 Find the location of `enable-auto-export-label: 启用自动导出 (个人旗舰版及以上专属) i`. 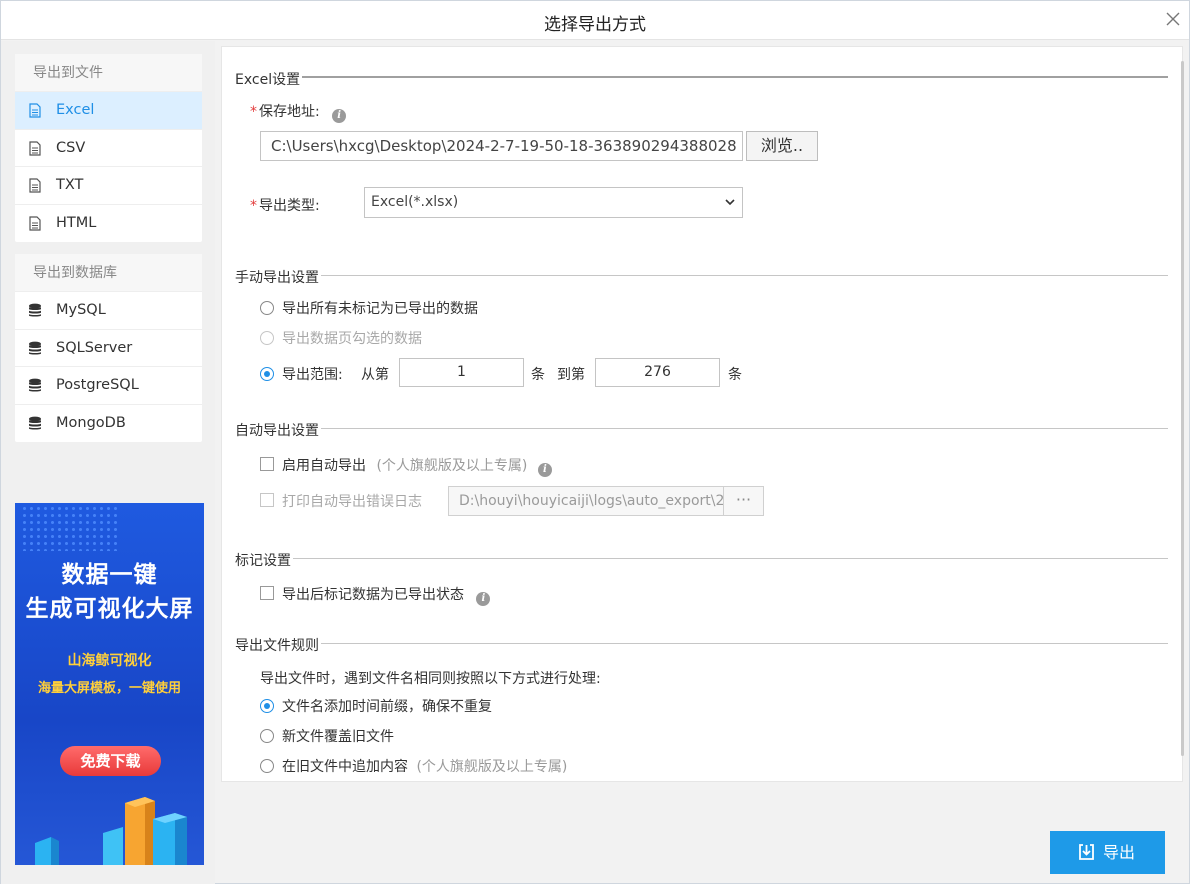

enable-auto-export-label: 启用自动导出 (个人旗舰版及以上专属) i is located at coordinates (417, 466).